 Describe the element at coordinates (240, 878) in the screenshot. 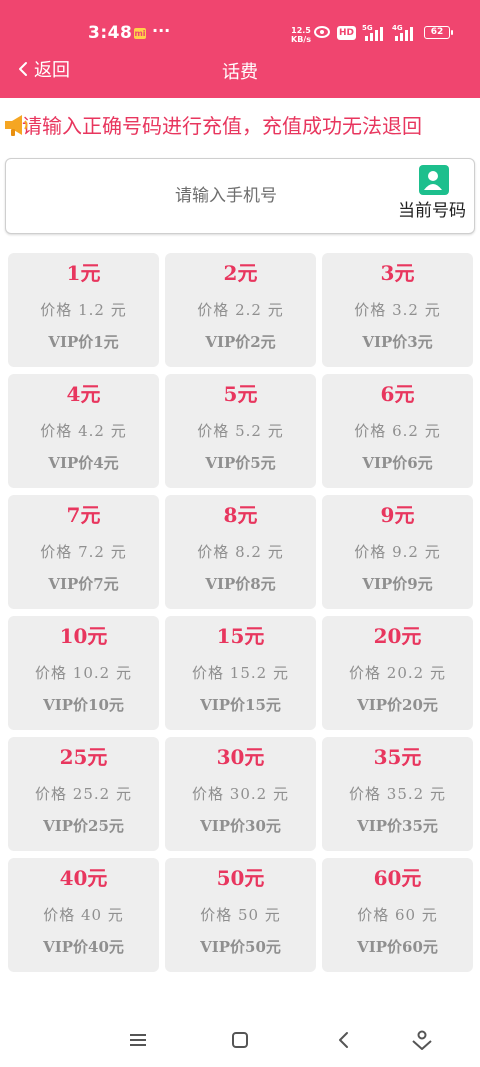

I see `recharge-amount: 50元` at that location.